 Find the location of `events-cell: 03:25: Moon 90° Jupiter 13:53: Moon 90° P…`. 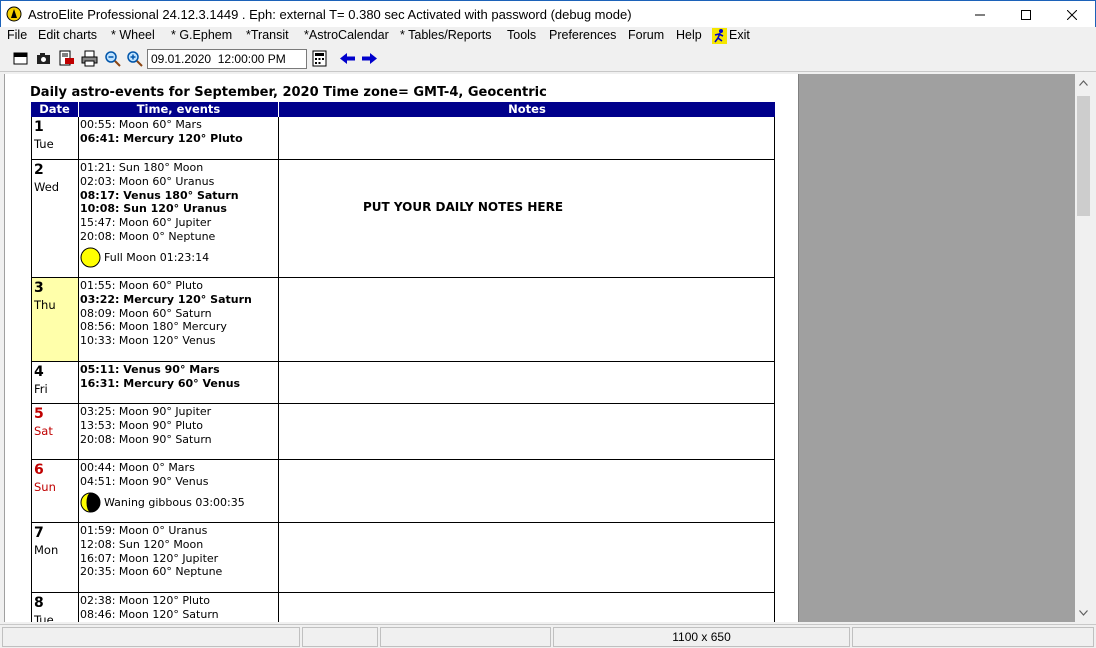

events-cell: 03:25: Moon 90° Jupiter 13:53: Moon 90° P… is located at coordinates (179, 431).